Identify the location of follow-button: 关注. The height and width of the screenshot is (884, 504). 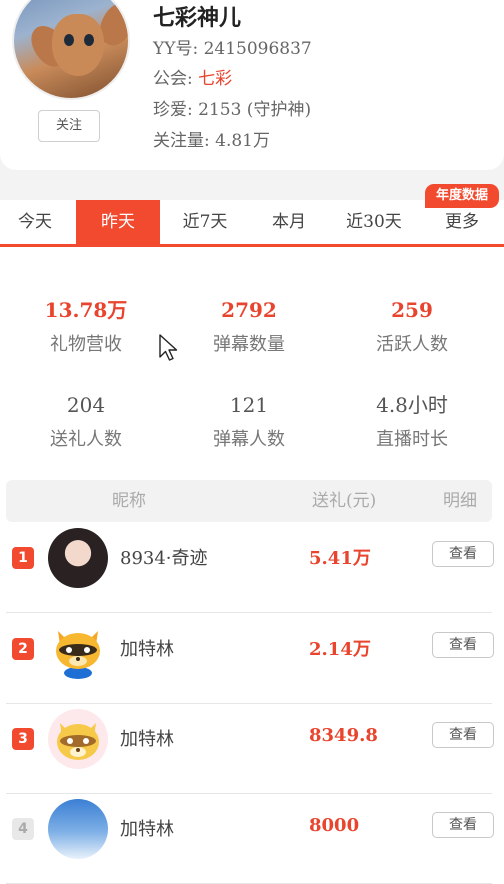
(69, 126).